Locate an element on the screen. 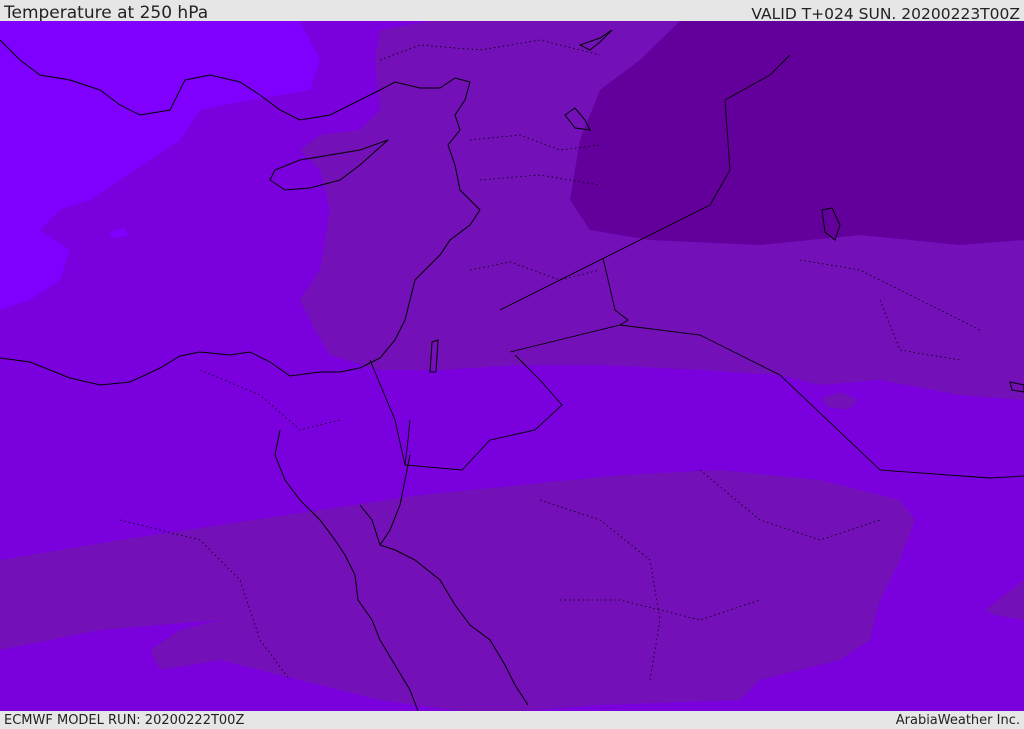  map-title: Temperature at 250 hPa is located at coordinates (106, 13).